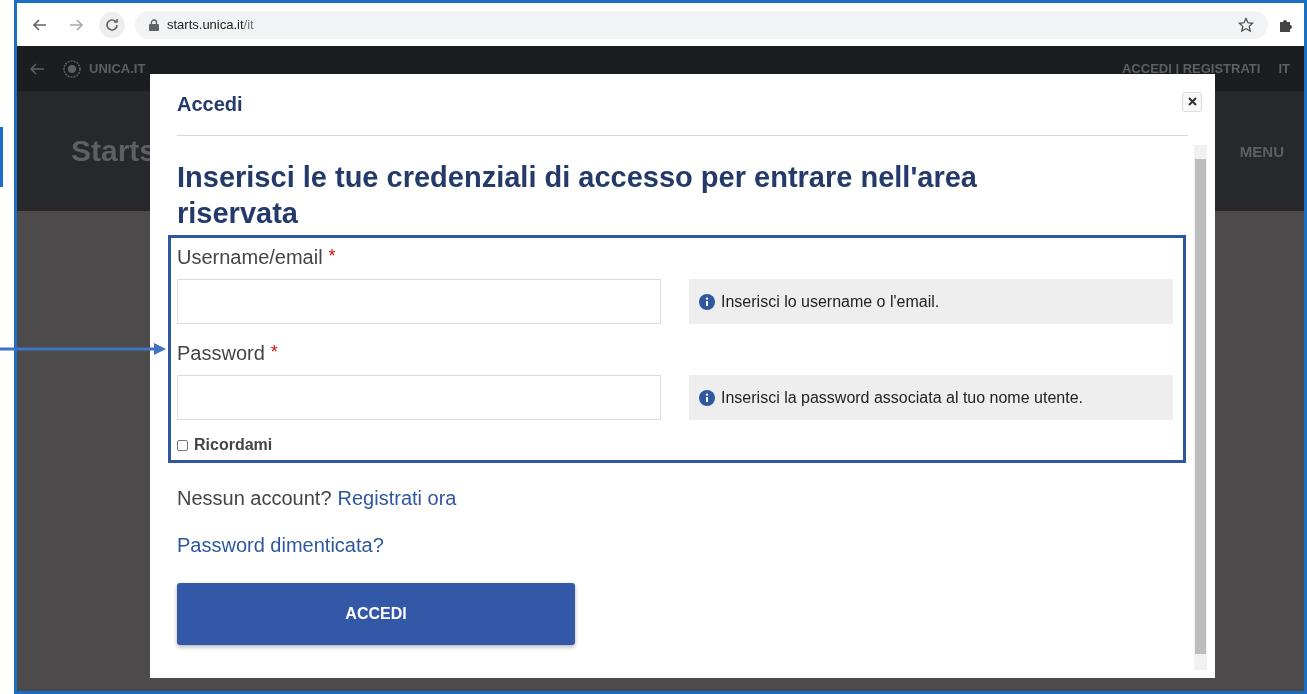  I want to click on checkbox, so click(182, 445).